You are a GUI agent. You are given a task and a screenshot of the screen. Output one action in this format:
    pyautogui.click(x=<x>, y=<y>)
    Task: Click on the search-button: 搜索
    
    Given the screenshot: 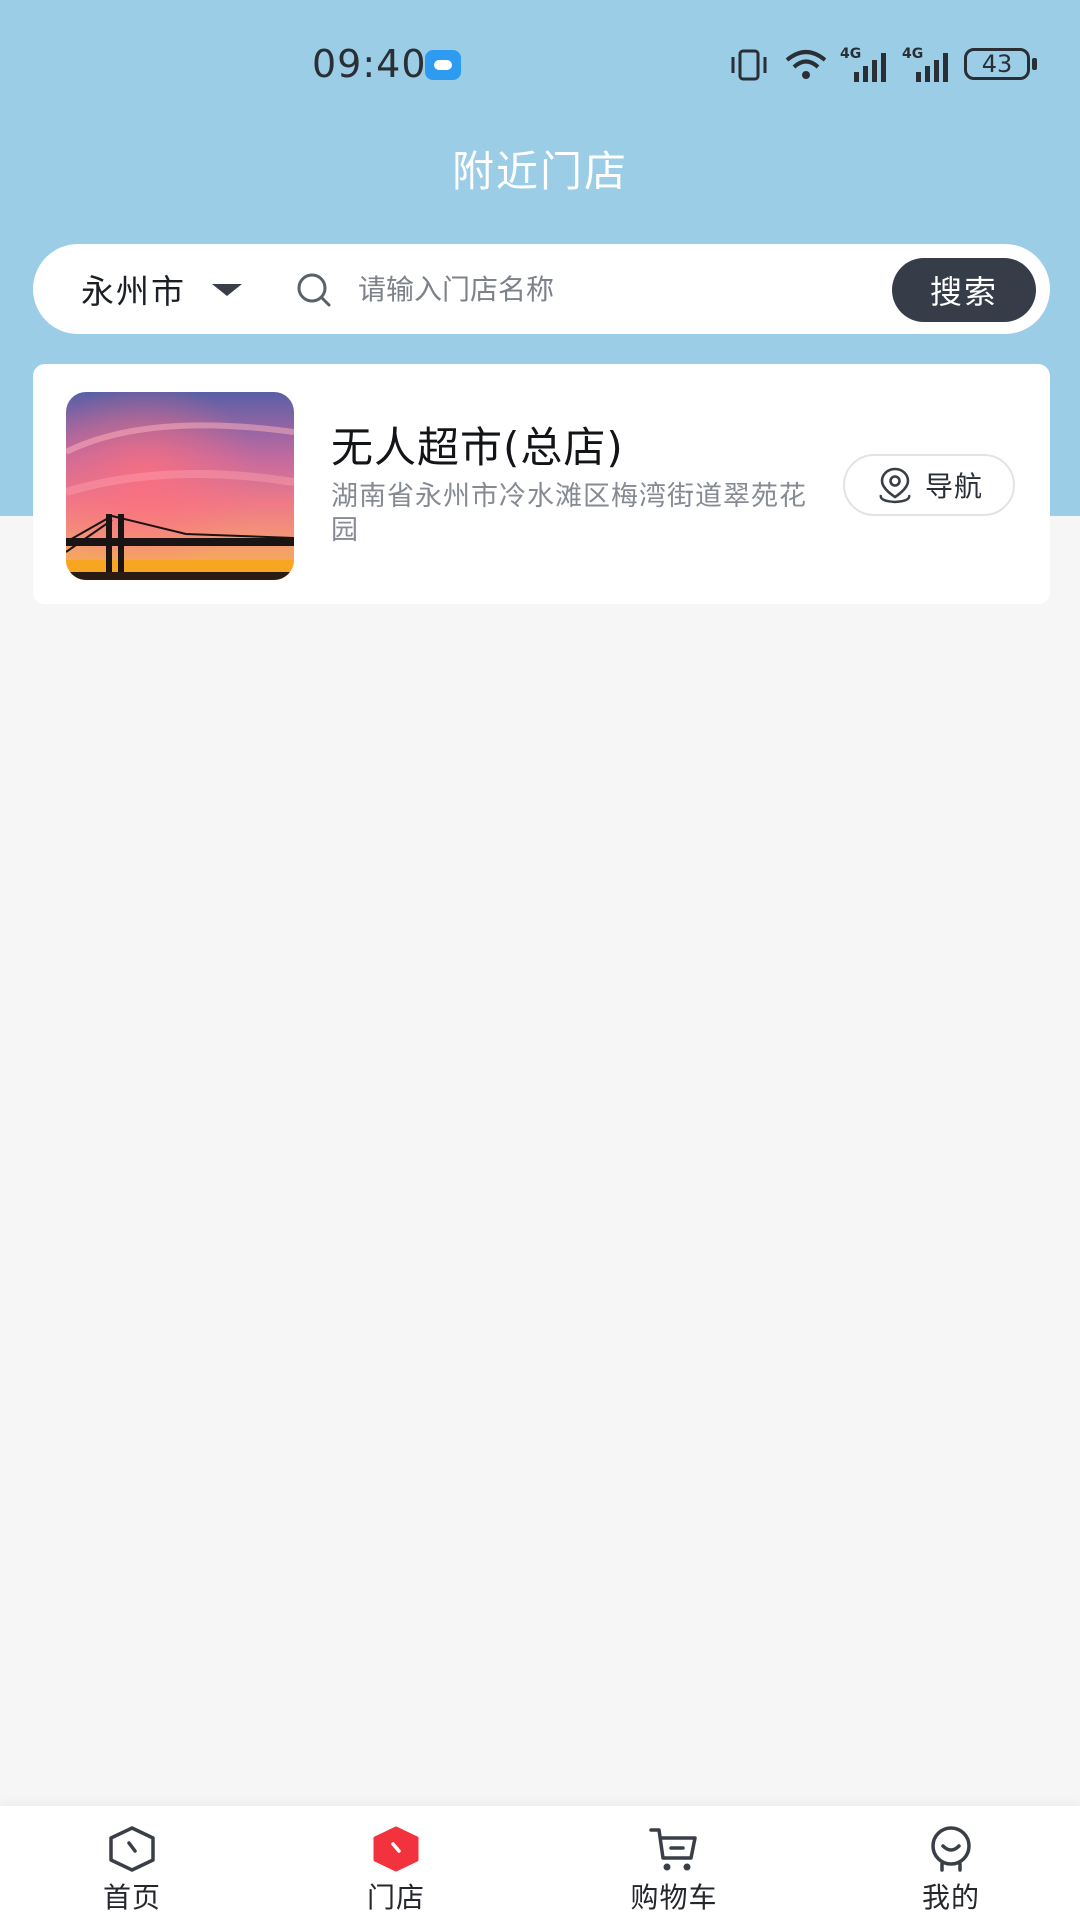 What is the action you would take?
    pyautogui.click(x=964, y=290)
    